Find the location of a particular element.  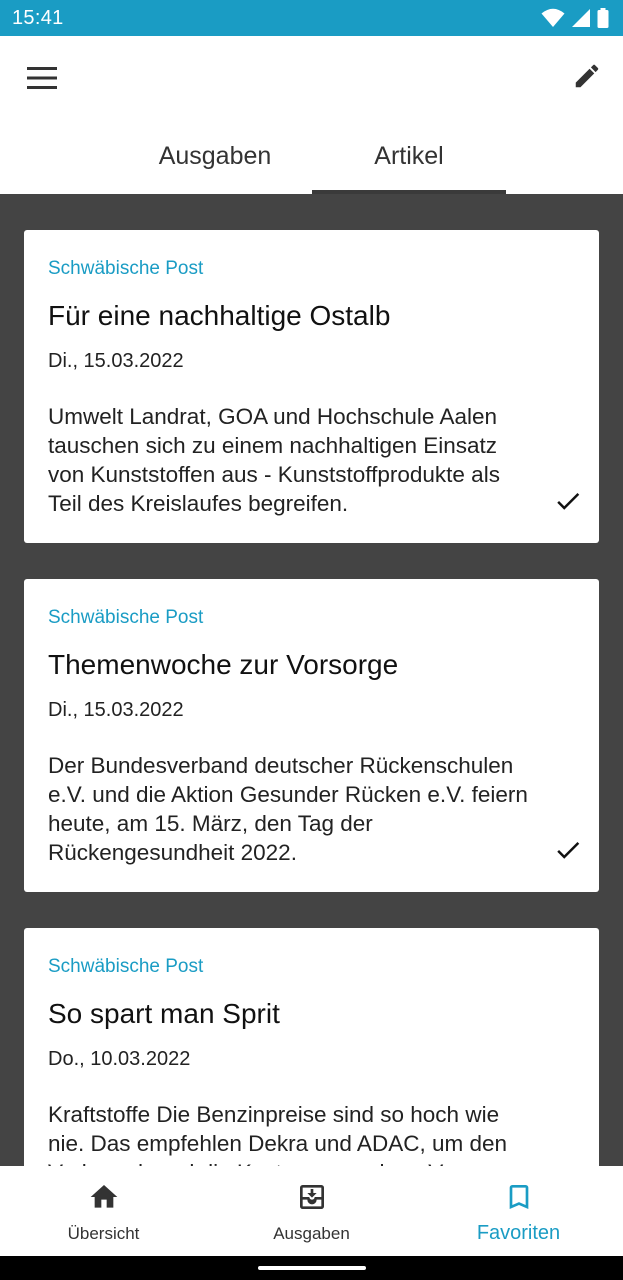

tab-label: Ausgaben is located at coordinates (215, 156).